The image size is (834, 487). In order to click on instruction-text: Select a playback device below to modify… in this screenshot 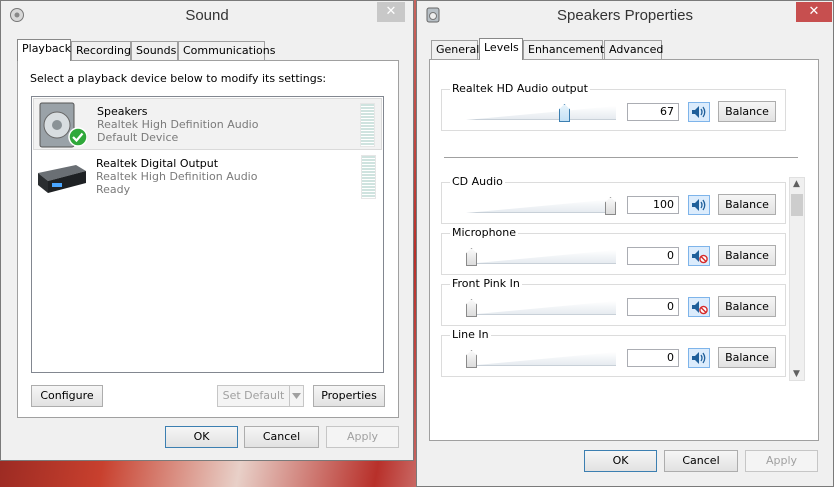, I will do `click(178, 78)`.